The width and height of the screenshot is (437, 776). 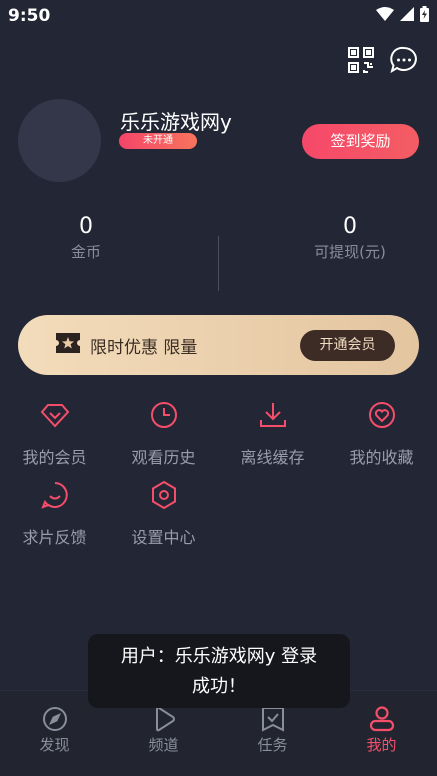 What do you see at coordinates (218, 263) in the screenshot?
I see `stats-divider` at bounding box center [218, 263].